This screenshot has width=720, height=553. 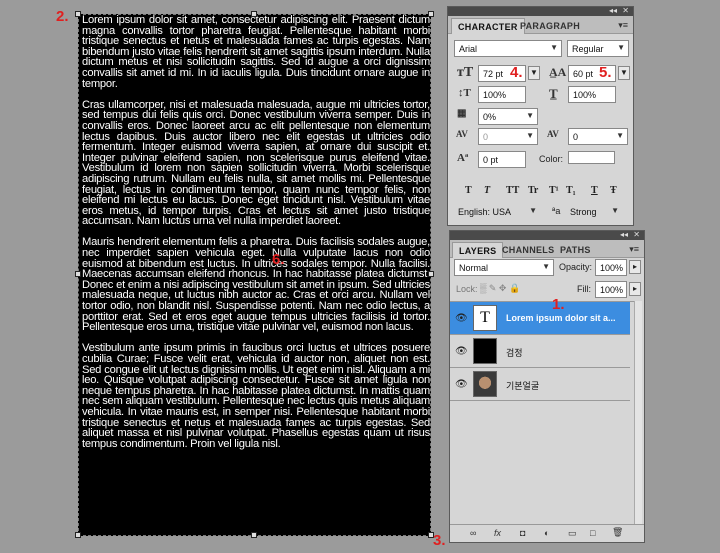 I want to click on tab-paths: PATHS, so click(x=575, y=250).